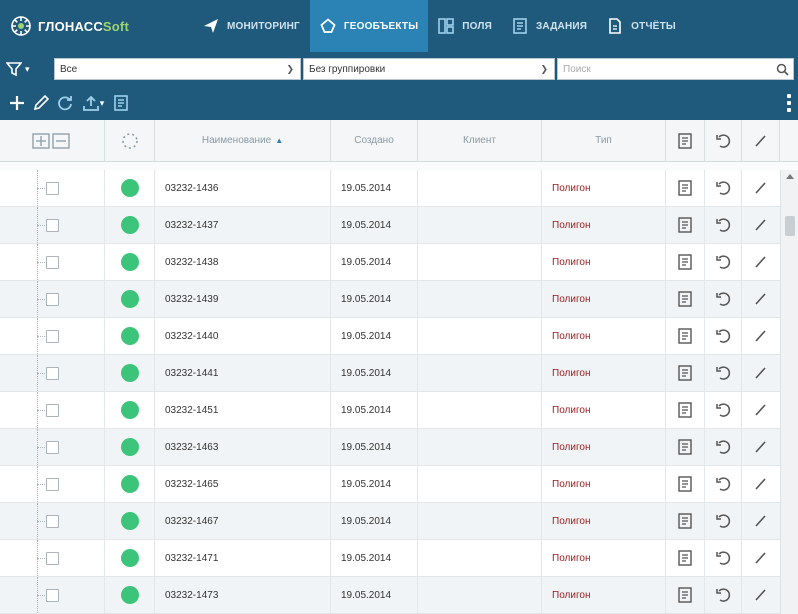 The image size is (798, 614). Describe the element at coordinates (390, 299) in the screenshot. I see `table-row: 03232-1439 19.05.2014 Полигон` at that location.